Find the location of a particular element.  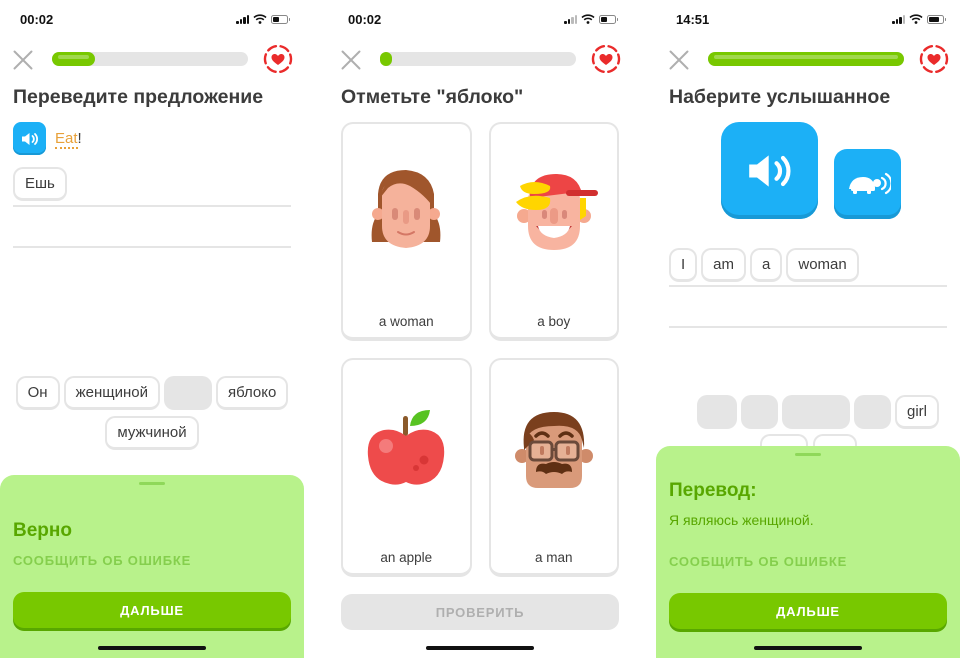

feedback-sheet: Верно СООБЩИТЬ ОБ ОШИБКЕ ДАЛЬШЕ is located at coordinates (152, 566).